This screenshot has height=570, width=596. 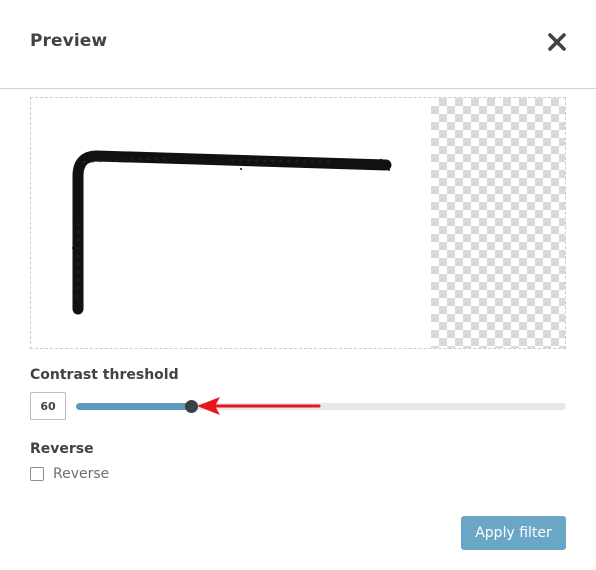 I want to click on contrast-value-field: 60, so click(x=48, y=406).